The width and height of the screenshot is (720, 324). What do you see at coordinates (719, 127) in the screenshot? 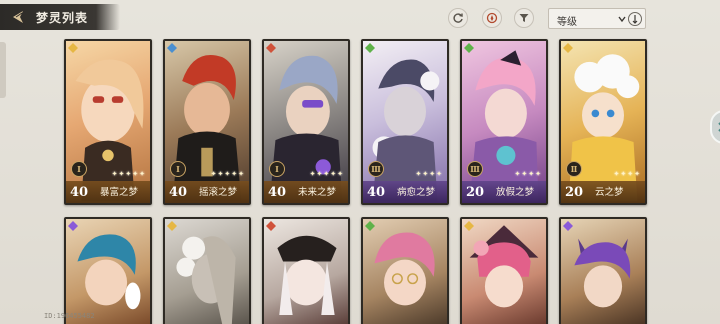
I see `chevron-right-icon` at bounding box center [719, 127].